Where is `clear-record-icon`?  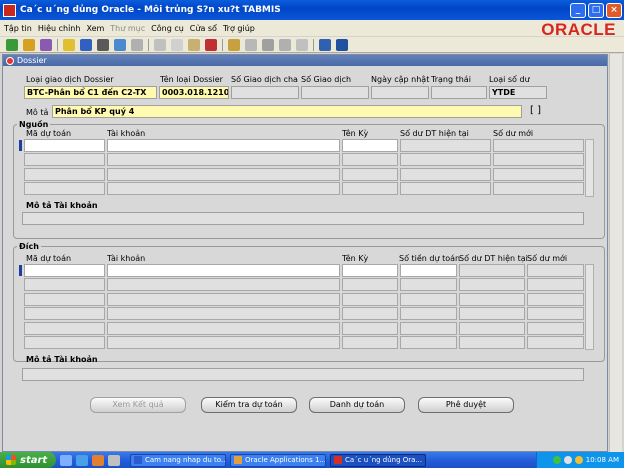
clear-record-icon is located at coordinates (211, 44).